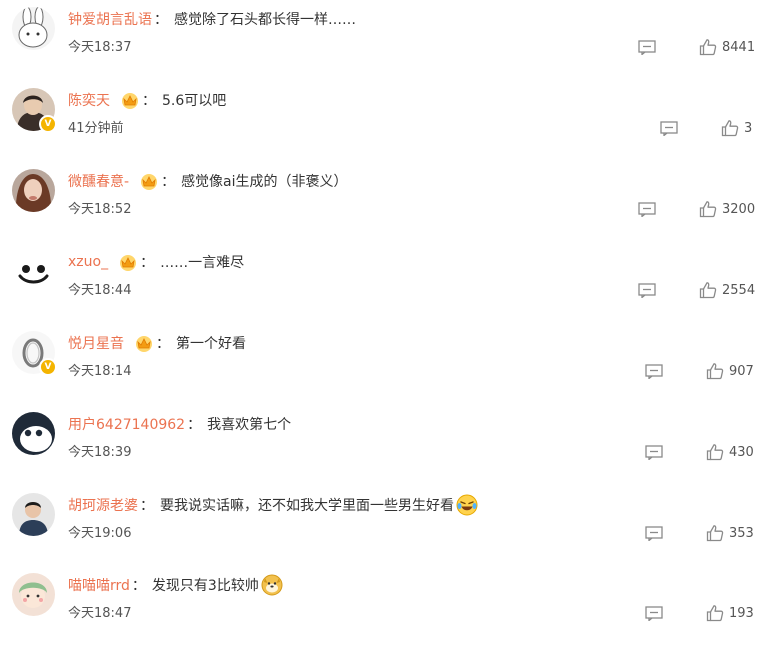 This screenshot has height=650, width=777. What do you see at coordinates (96, 343) in the screenshot?
I see `username: 悦月星音` at bounding box center [96, 343].